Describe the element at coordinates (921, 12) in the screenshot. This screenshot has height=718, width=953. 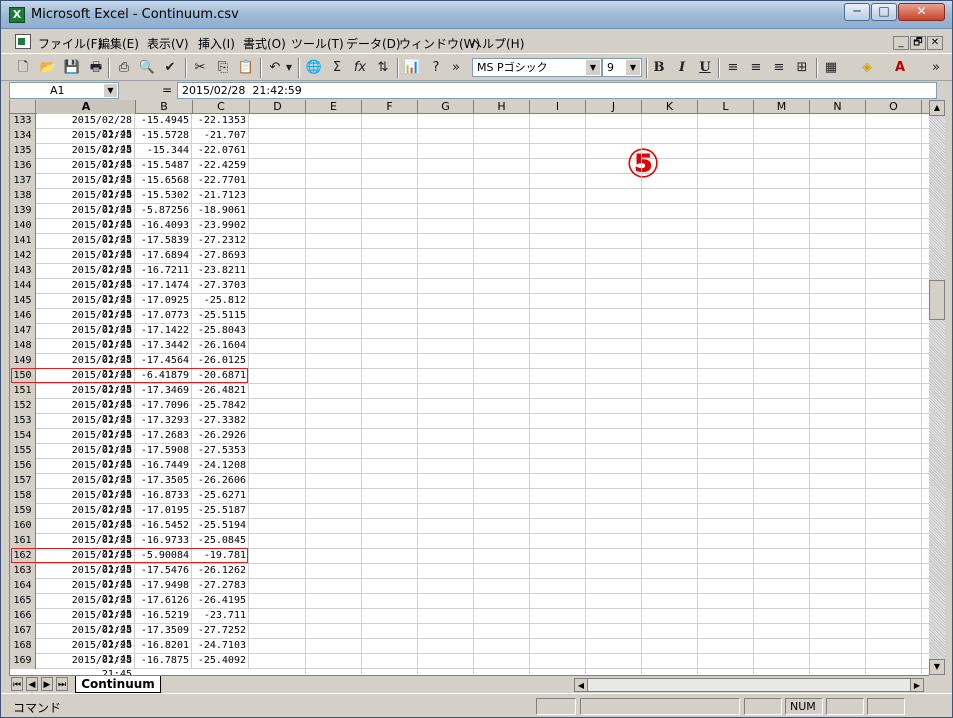
I see `close-button: ✕` at that location.